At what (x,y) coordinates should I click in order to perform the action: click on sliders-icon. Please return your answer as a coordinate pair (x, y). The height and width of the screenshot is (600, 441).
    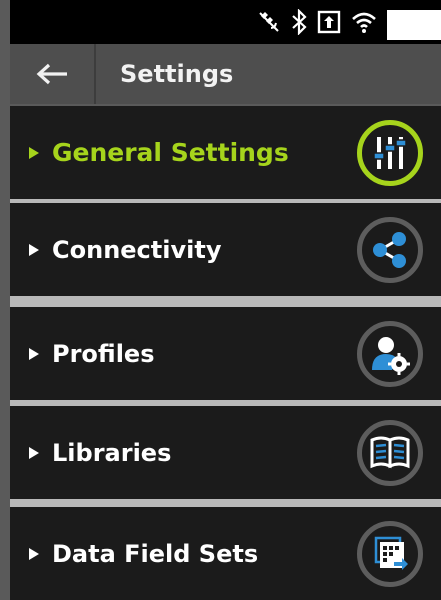
    Looking at the image, I should click on (390, 152).